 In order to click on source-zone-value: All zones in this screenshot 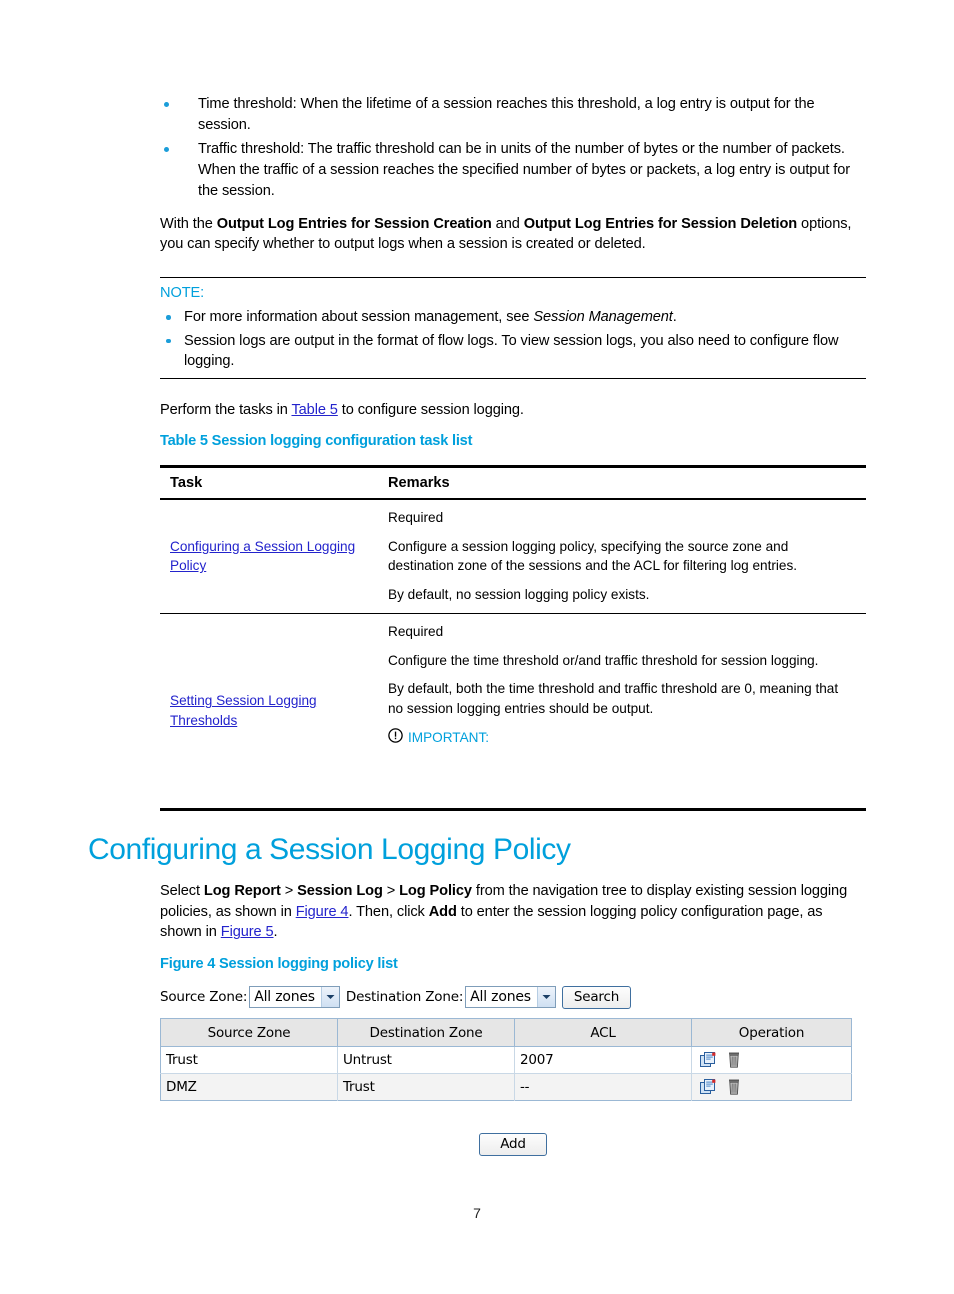, I will do `click(284, 997)`.